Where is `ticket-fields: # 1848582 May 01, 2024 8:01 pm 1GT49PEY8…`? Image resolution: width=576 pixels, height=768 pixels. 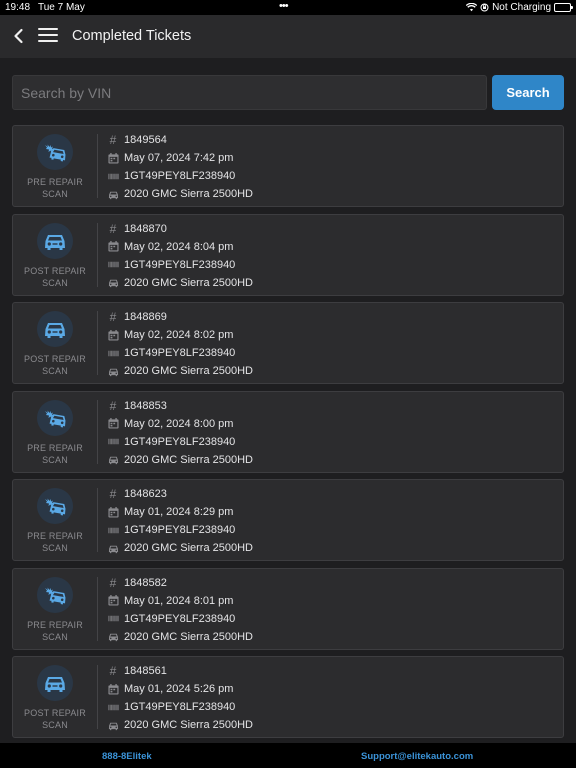
ticket-fields: # 1848582 May 01, 2024 8:01 pm 1GT49PEY8… is located at coordinates (180, 610).